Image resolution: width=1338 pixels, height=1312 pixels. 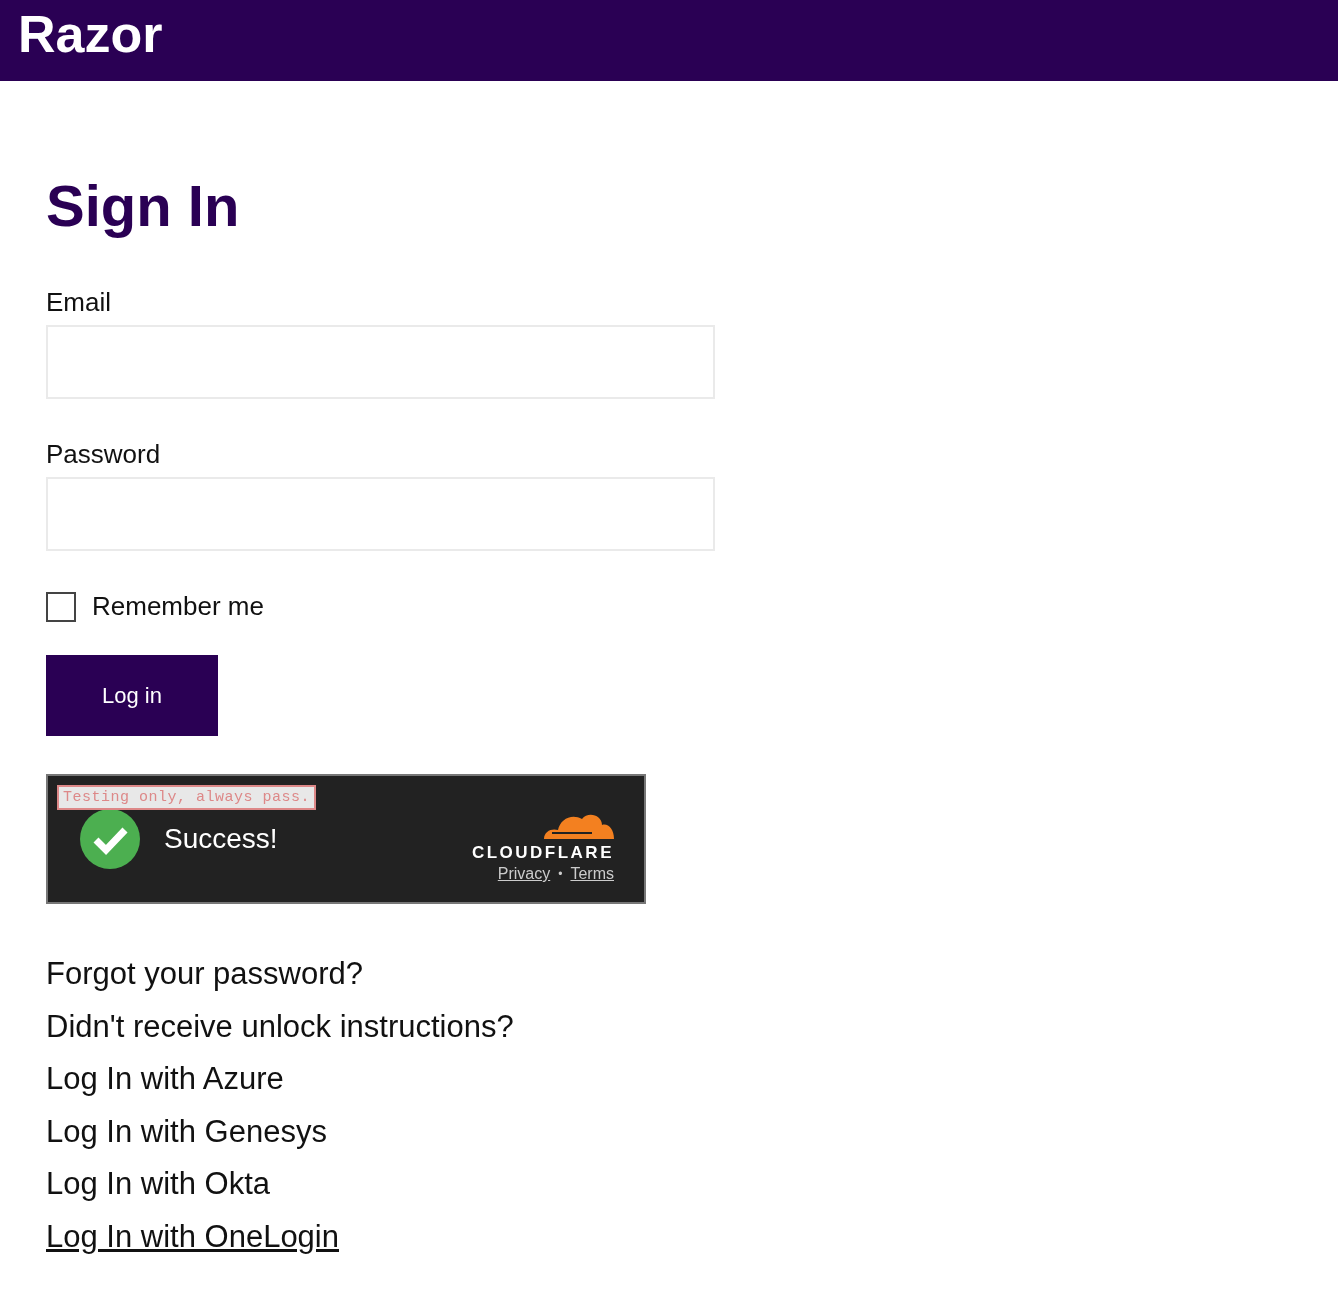 What do you see at coordinates (186, 1131) in the screenshot?
I see `account-link: Log In with Genesys` at bounding box center [186, 1131].